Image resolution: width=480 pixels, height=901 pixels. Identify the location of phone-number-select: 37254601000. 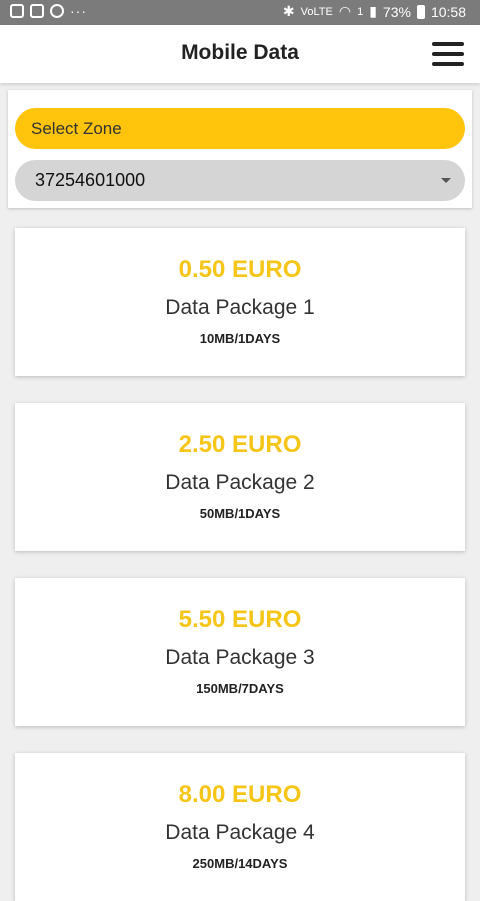
(240, 180).